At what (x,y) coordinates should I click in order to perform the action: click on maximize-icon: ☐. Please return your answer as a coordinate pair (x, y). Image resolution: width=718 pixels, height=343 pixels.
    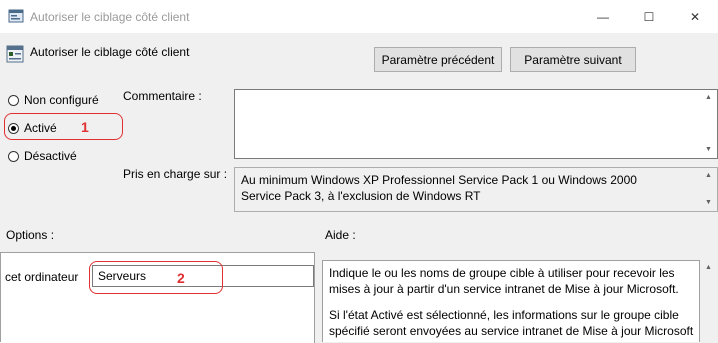
    Looking at the image, I should click on (649, 16).